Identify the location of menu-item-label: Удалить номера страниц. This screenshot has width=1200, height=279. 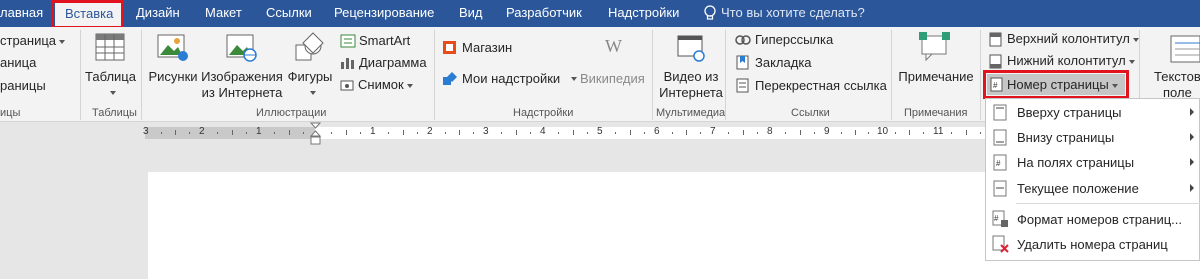
(1092, 244).